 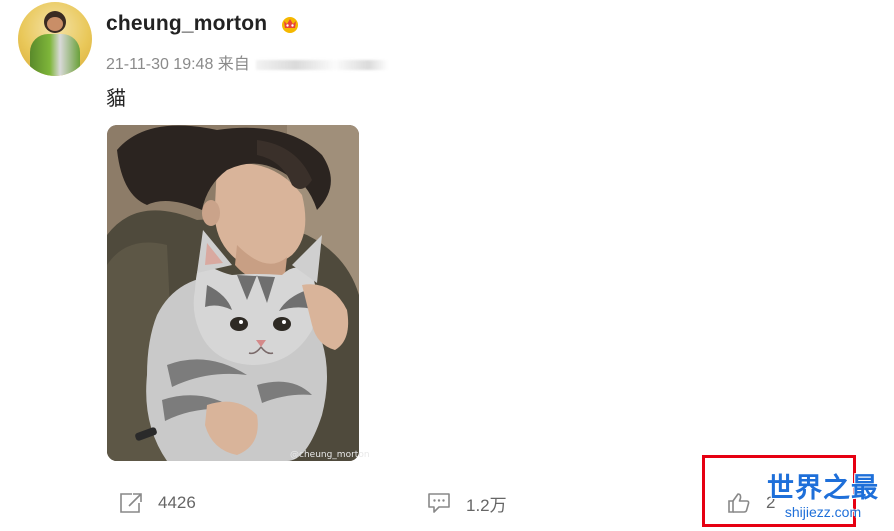 I want to click on crown-badge-icon, so click(x=290, y=24).